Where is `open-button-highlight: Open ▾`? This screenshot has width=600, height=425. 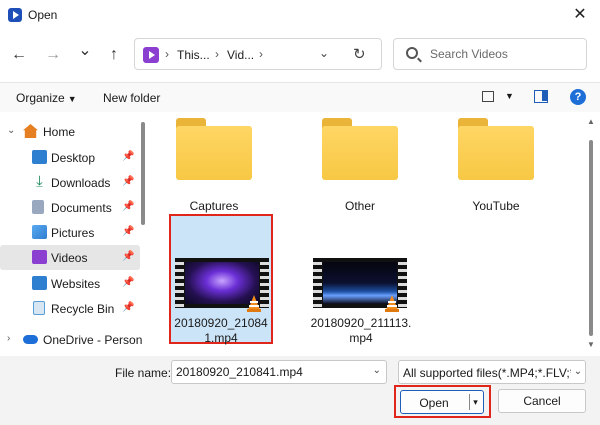 open-button-highlight: Open ▾ is located at coordinates (442, 401).